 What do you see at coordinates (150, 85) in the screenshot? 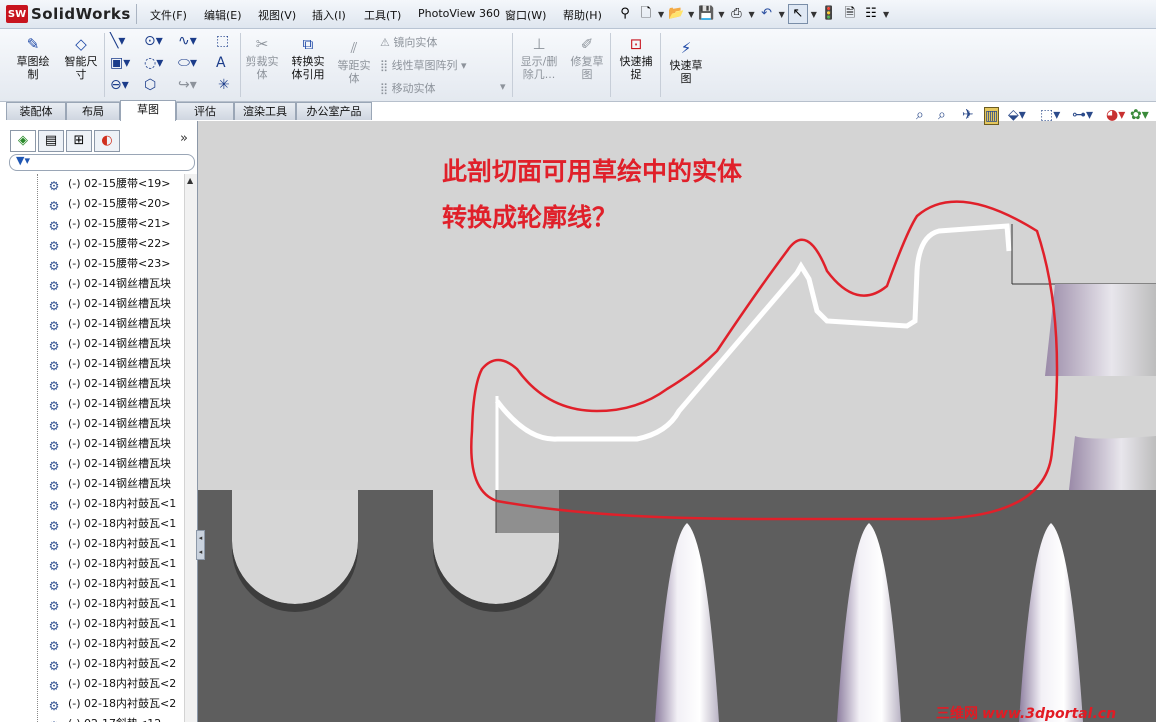
I see `polygon-icon: ⬡` at bounding box center [150, 85].